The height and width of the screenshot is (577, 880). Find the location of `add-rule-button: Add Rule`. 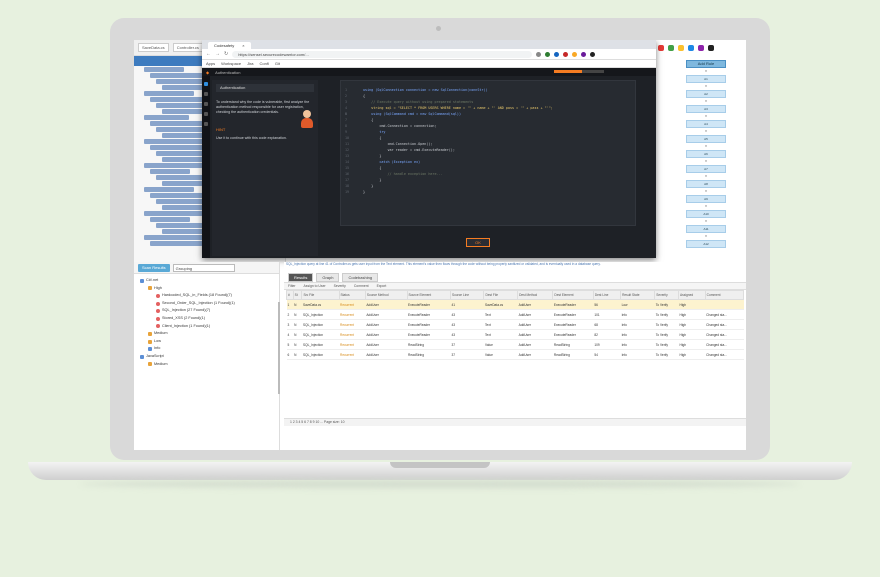

add-rule-button: Add Rule is located at coordinates (706, 64).